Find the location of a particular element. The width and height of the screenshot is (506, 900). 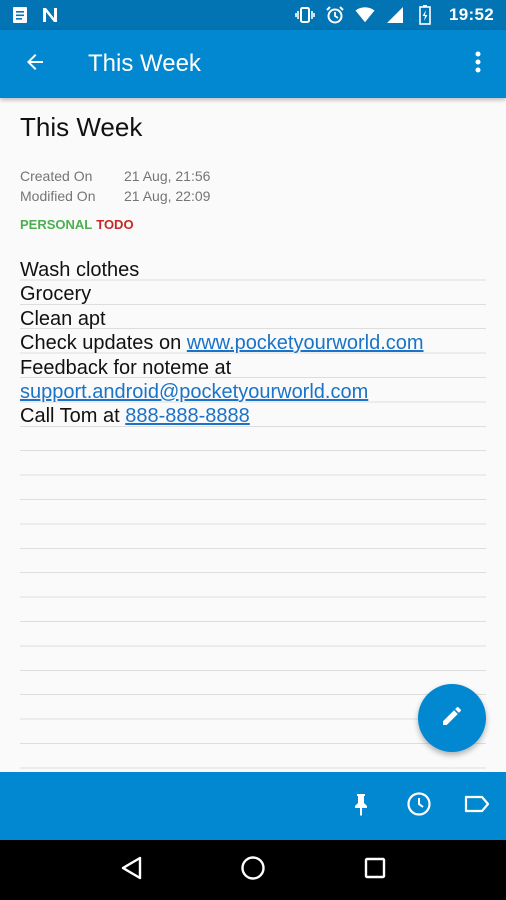

nav-home-button is located at coordinates (253, 870).